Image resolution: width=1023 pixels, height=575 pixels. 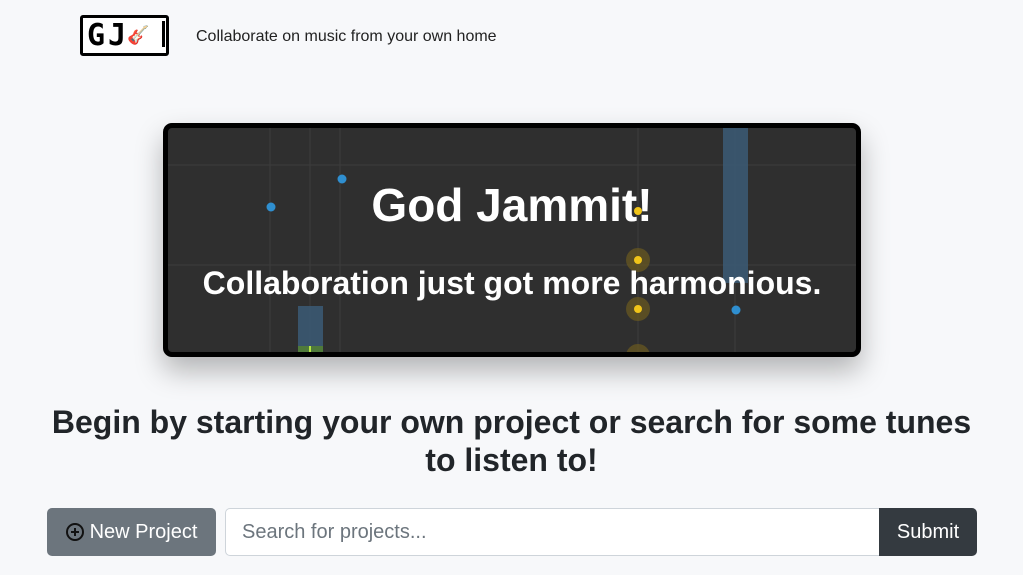 I want to click on logo-bar, so click(x=163, y=34).